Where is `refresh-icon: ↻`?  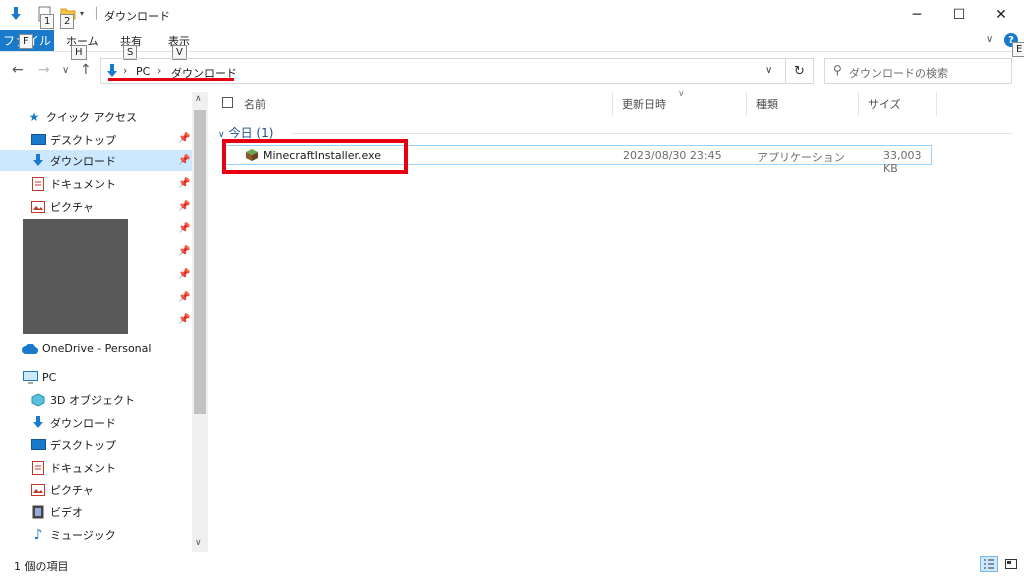
refresh-icon: ↻ is located at coordinates (799, 71).